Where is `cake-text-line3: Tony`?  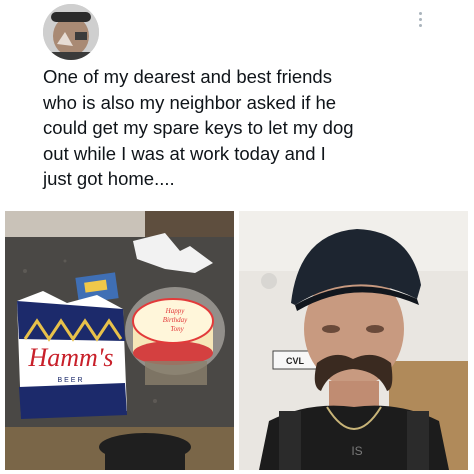
cake-text-line3: Tony is located at coordinates (177, 329).